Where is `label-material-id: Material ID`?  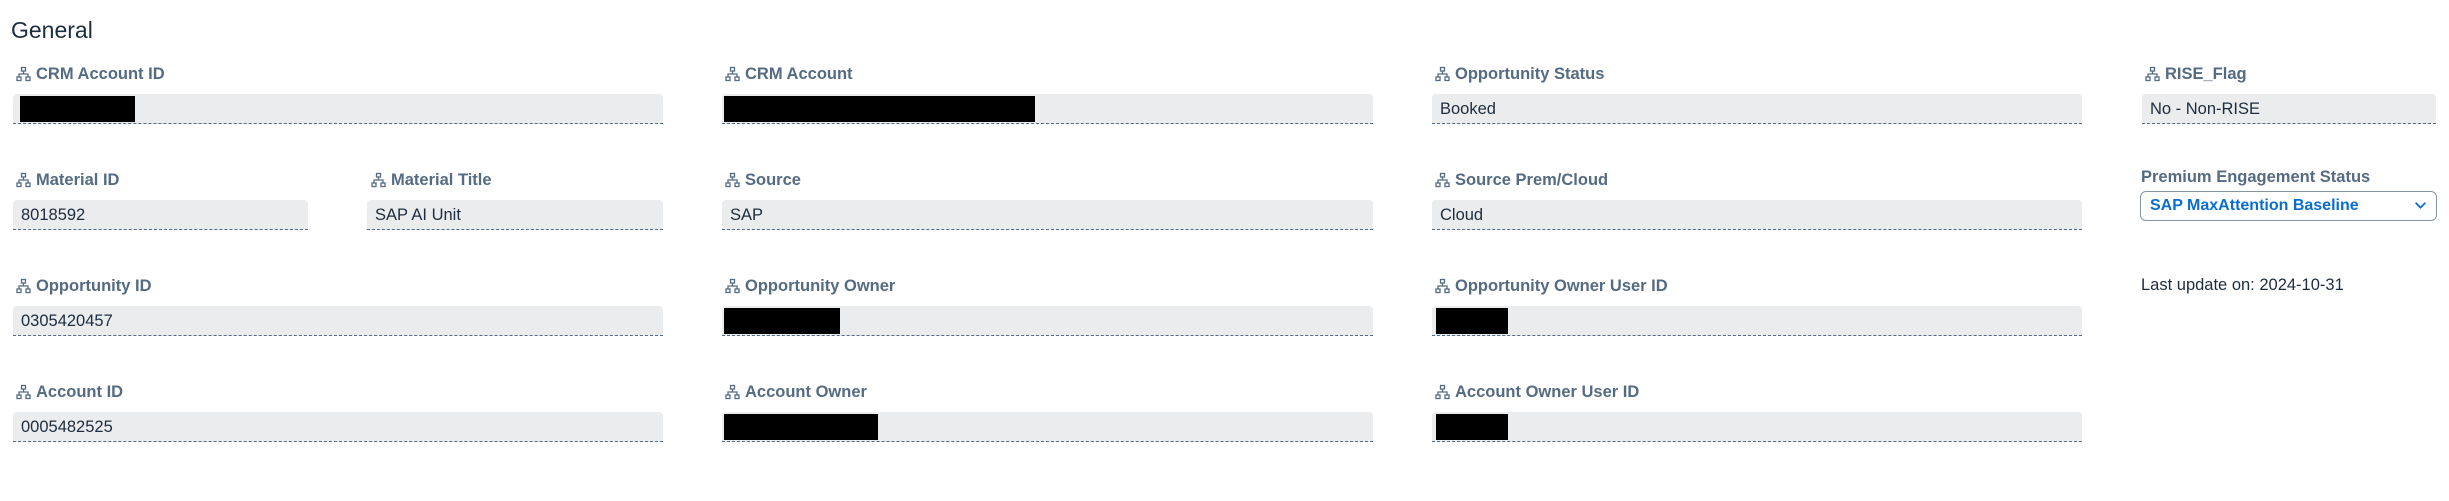
label-material-id: Material ID is located at coordinates (67, 180).